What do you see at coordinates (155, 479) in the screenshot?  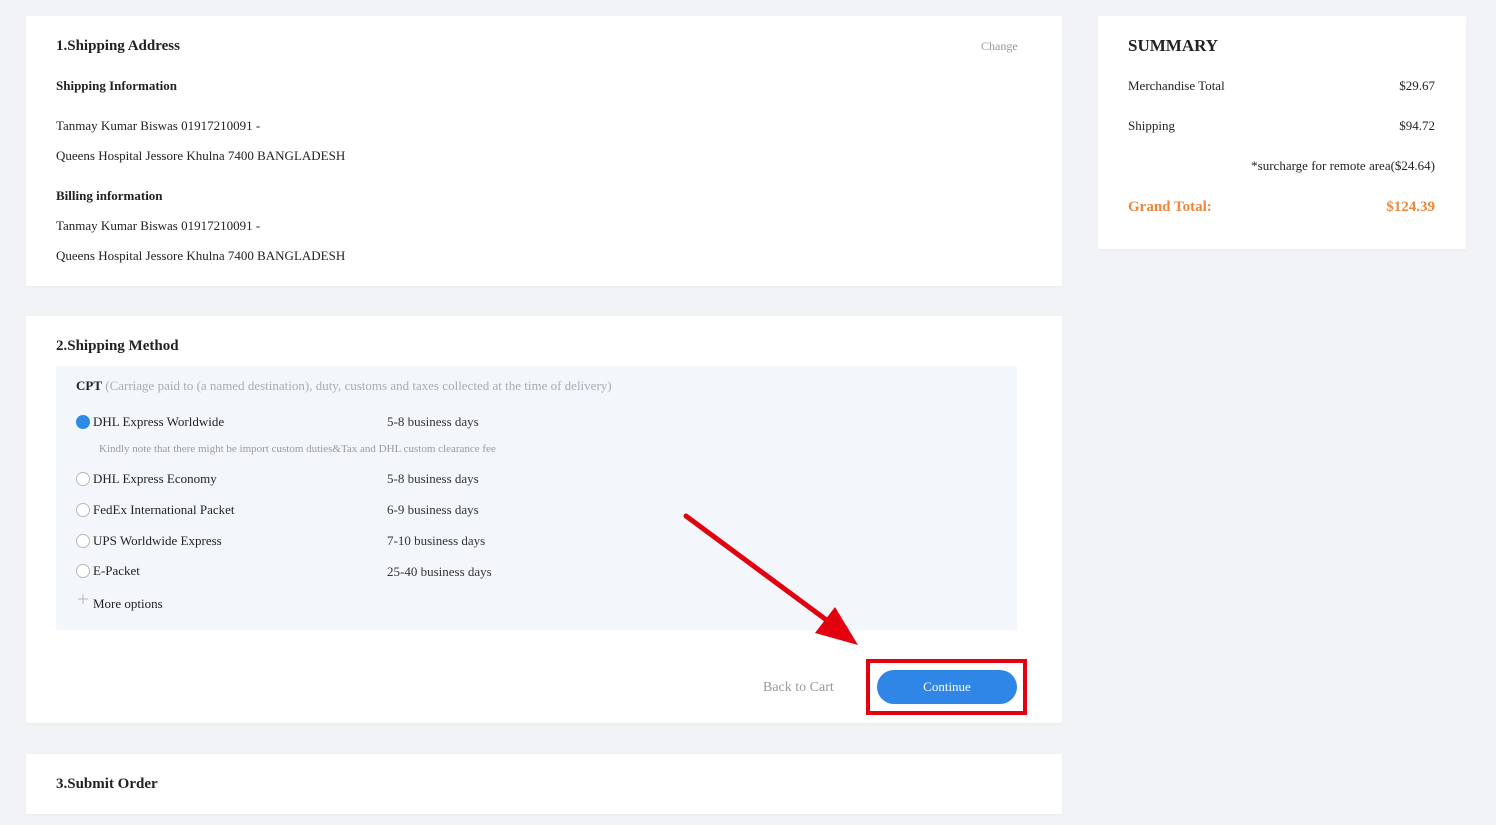 I see `option-name-dhl-express-economy: DHL Express Economy` at bounding box center [155, 479].